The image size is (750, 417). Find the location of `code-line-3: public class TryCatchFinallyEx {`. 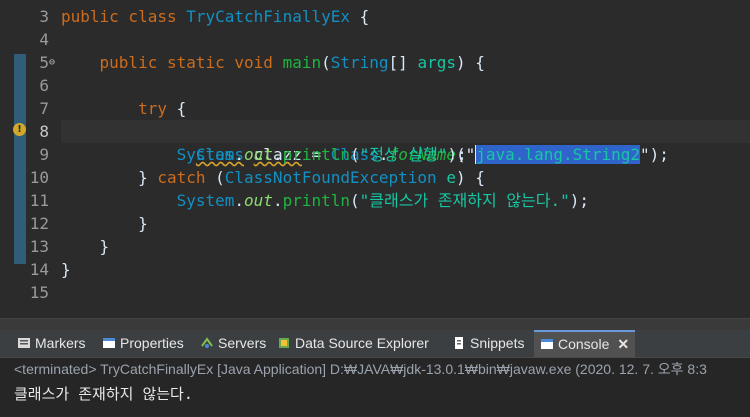

code-line-3: public class TryCatchFinallyEx { is located at coordinates (215, 16).